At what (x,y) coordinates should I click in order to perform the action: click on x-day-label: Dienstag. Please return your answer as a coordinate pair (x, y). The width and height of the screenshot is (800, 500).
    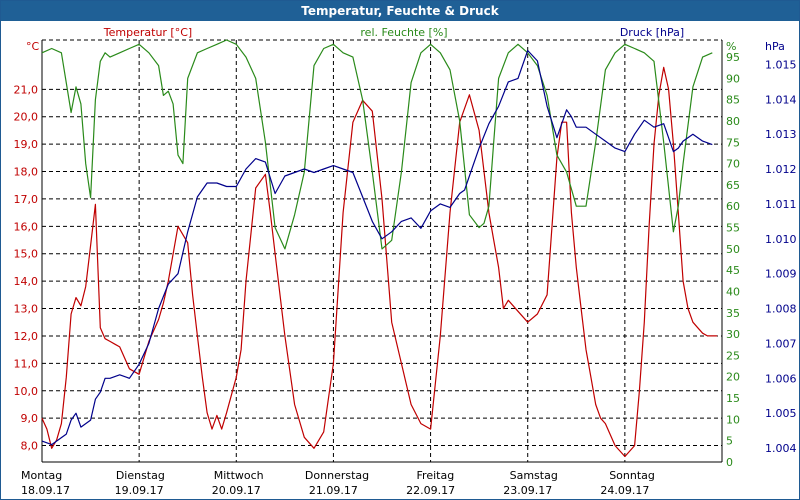
    Looking at the image, I should click on (140, 475).